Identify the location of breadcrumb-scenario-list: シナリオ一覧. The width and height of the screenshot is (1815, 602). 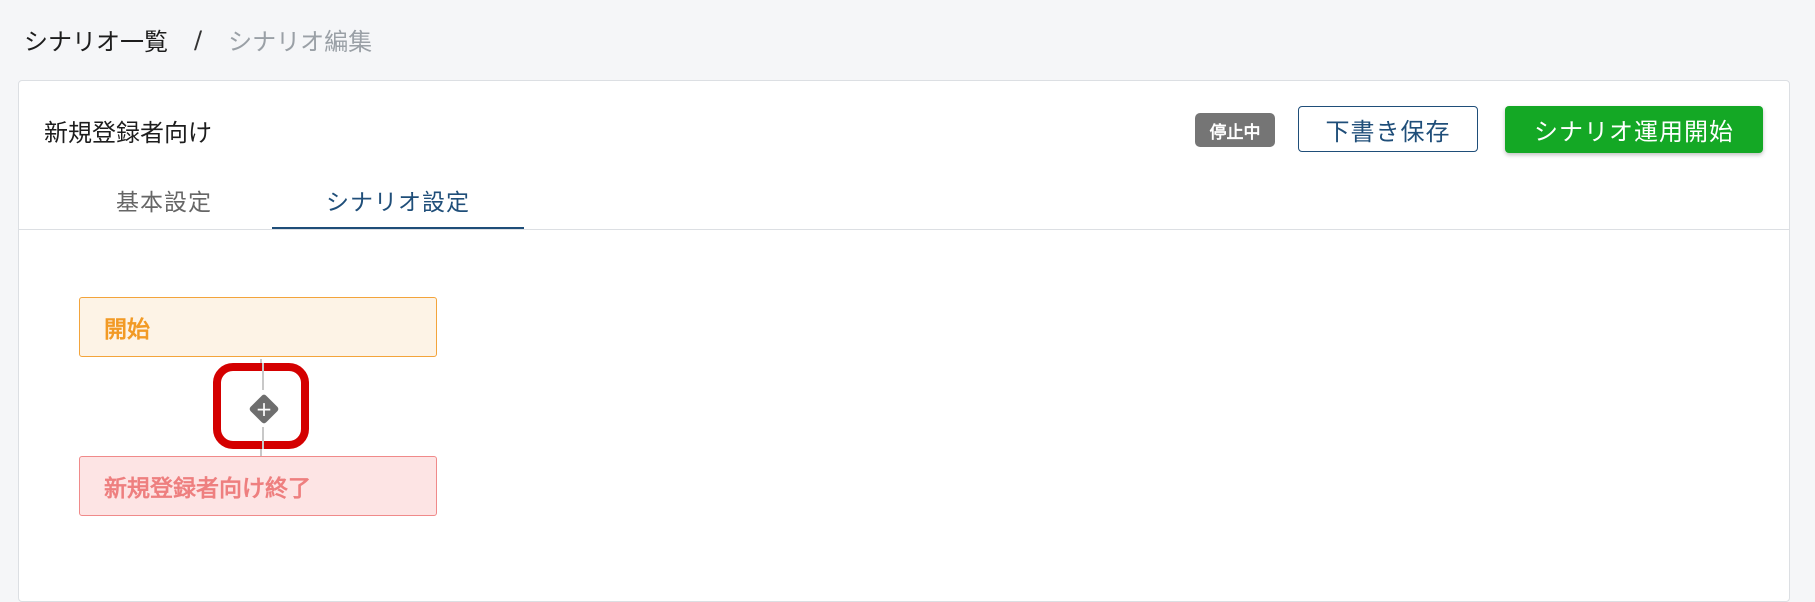
(96, 39).